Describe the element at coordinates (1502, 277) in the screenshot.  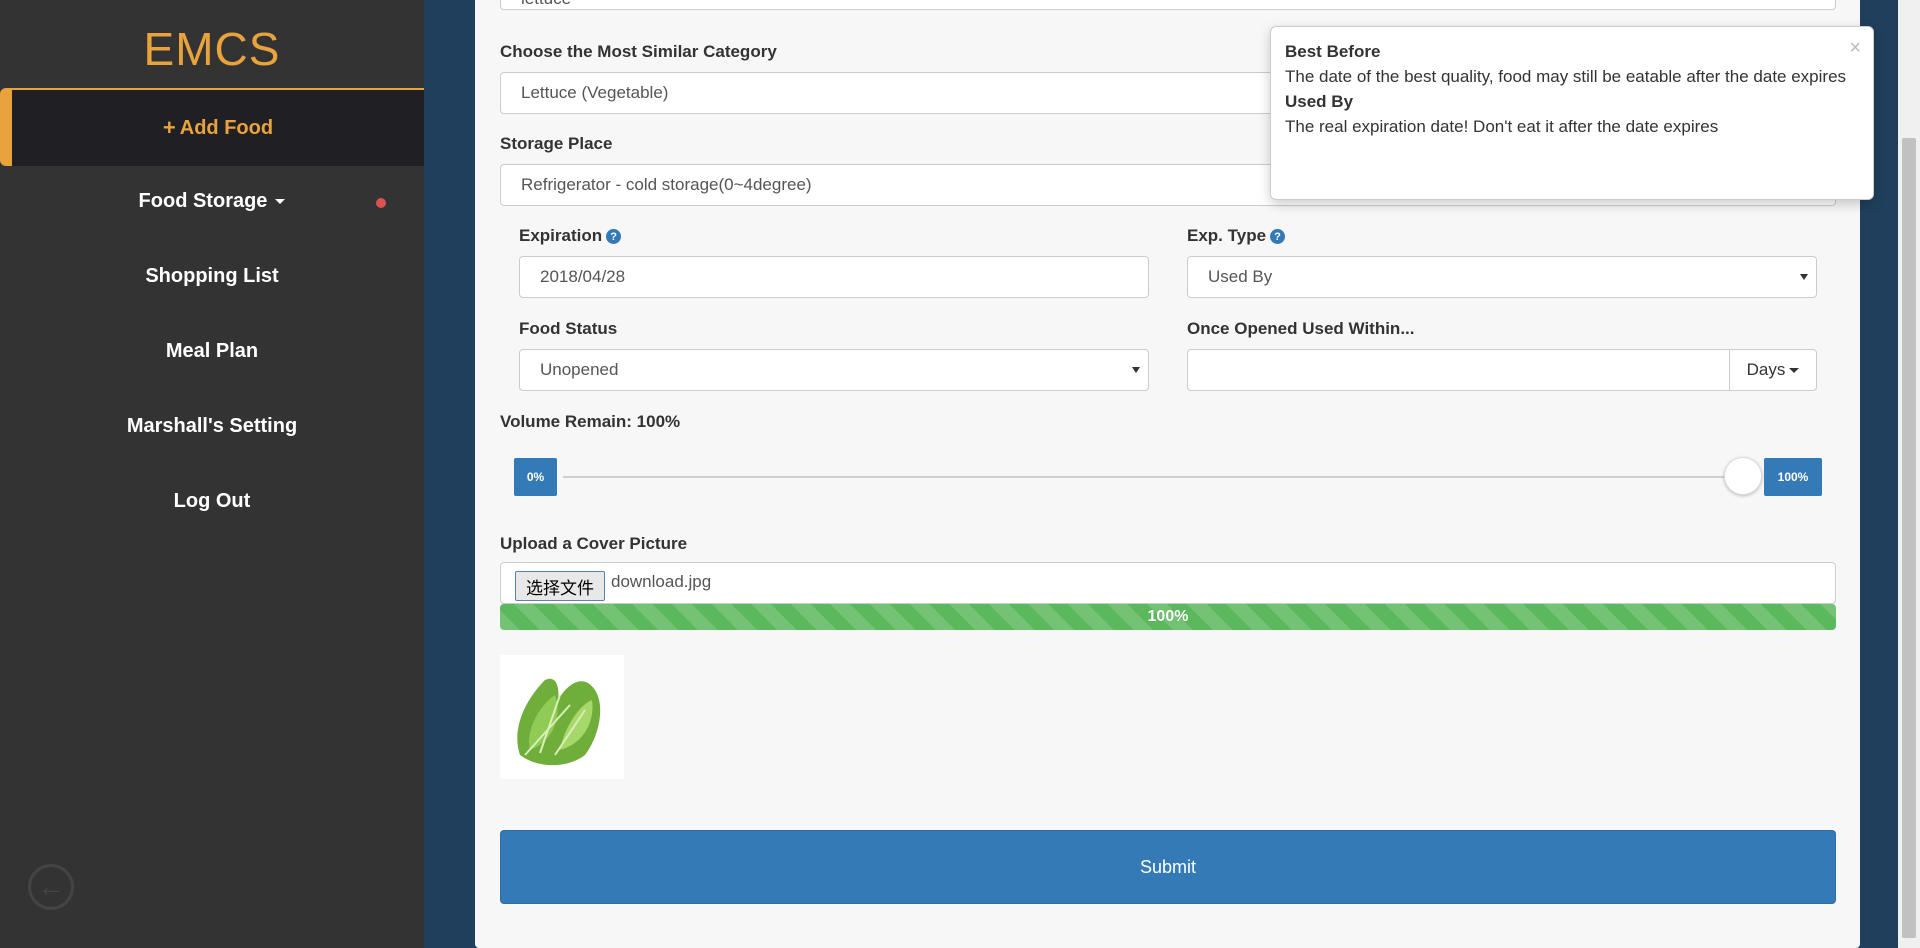
I see `exp-type-select: Used By` at that location.